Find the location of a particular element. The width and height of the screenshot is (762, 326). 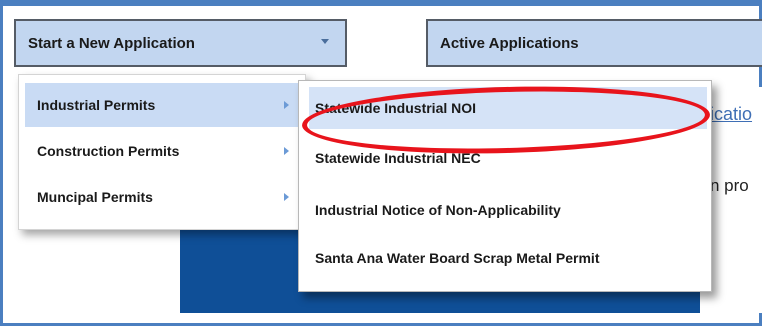

active-applications-button: Active Applications is located at coordinates (594, 43).